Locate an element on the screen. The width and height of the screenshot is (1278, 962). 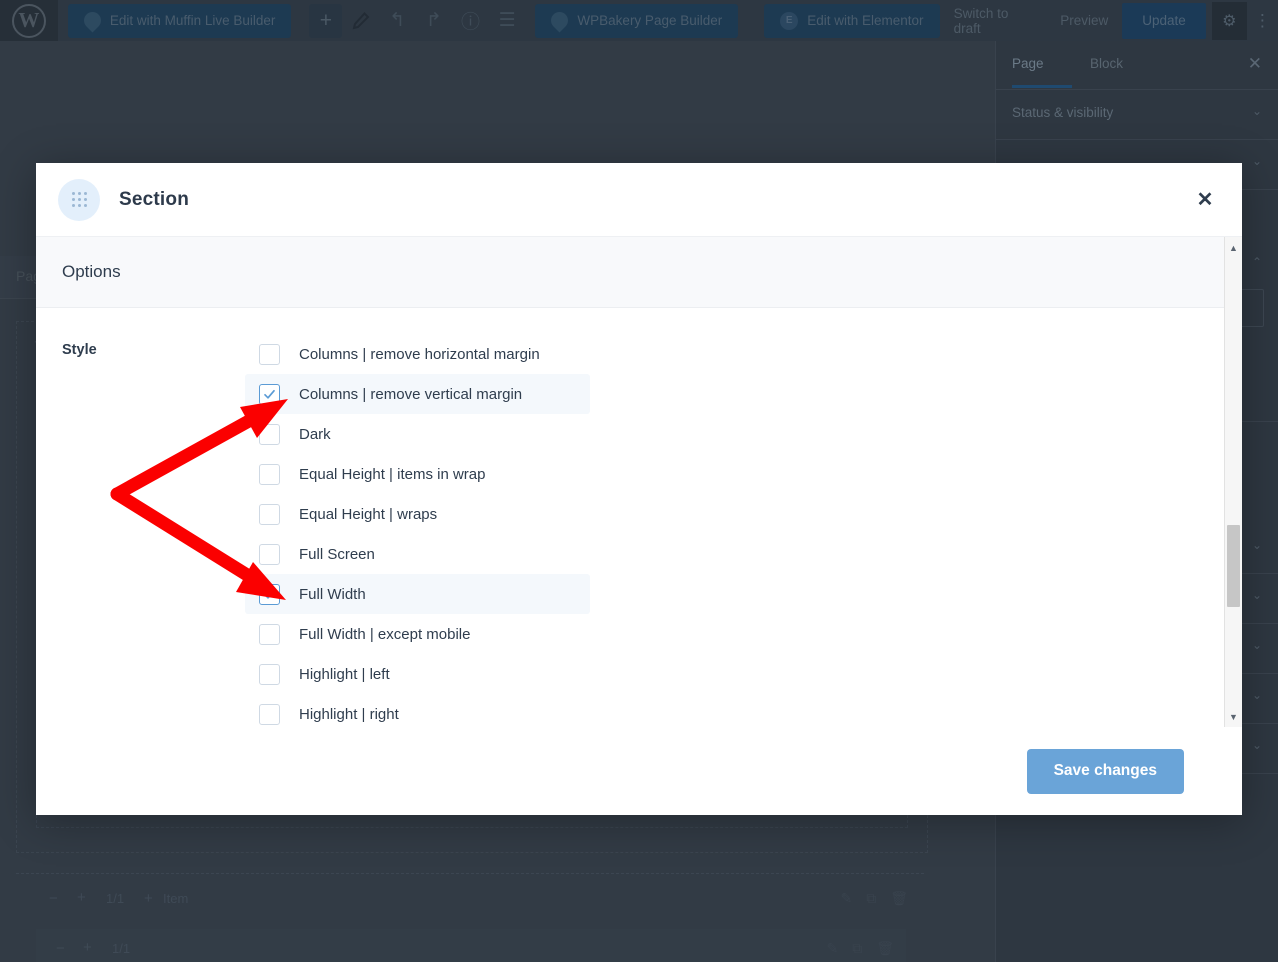
style-field-label: Style is located at coordinates (79, 350).